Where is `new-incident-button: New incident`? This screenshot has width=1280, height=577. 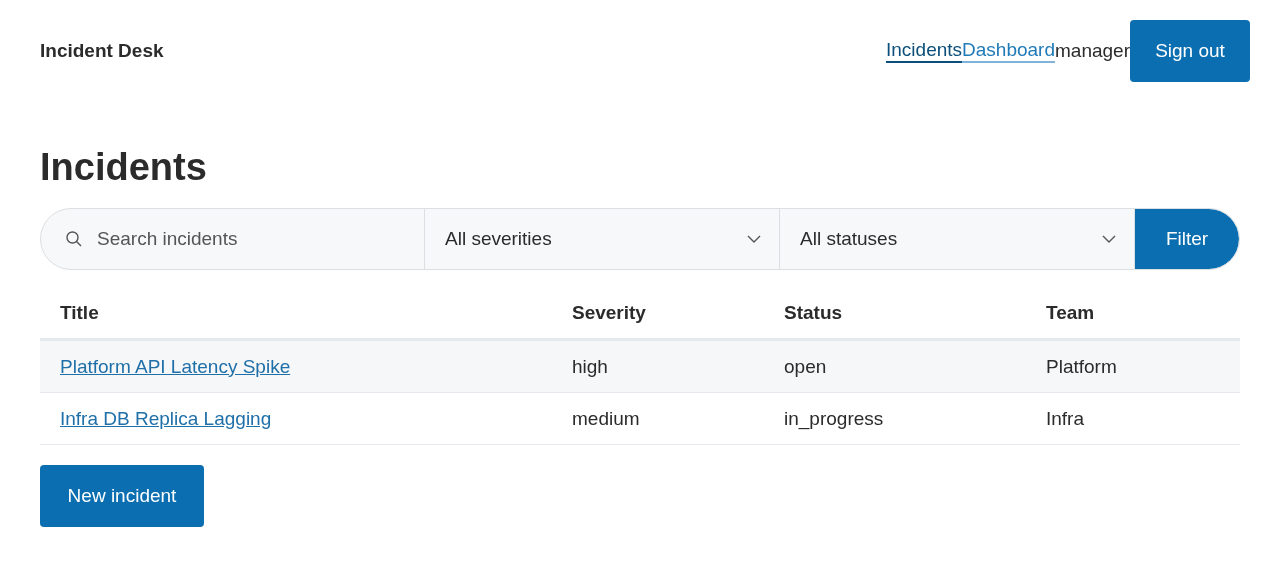 new-incident-button: New incident is located at coordinates (122, 496).